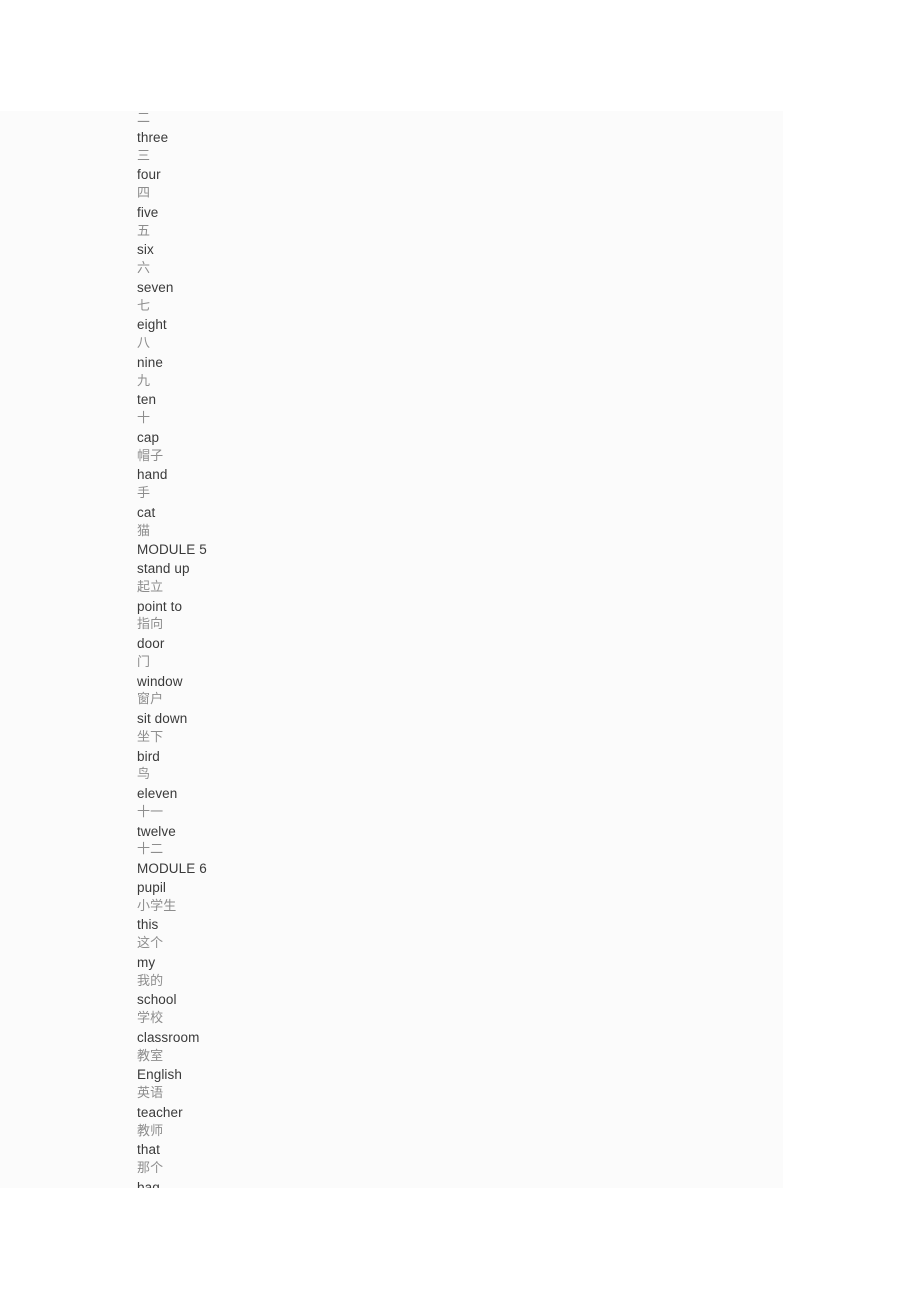  I want to click on vocabulary-gloss: 学校, so click(150, 1018).